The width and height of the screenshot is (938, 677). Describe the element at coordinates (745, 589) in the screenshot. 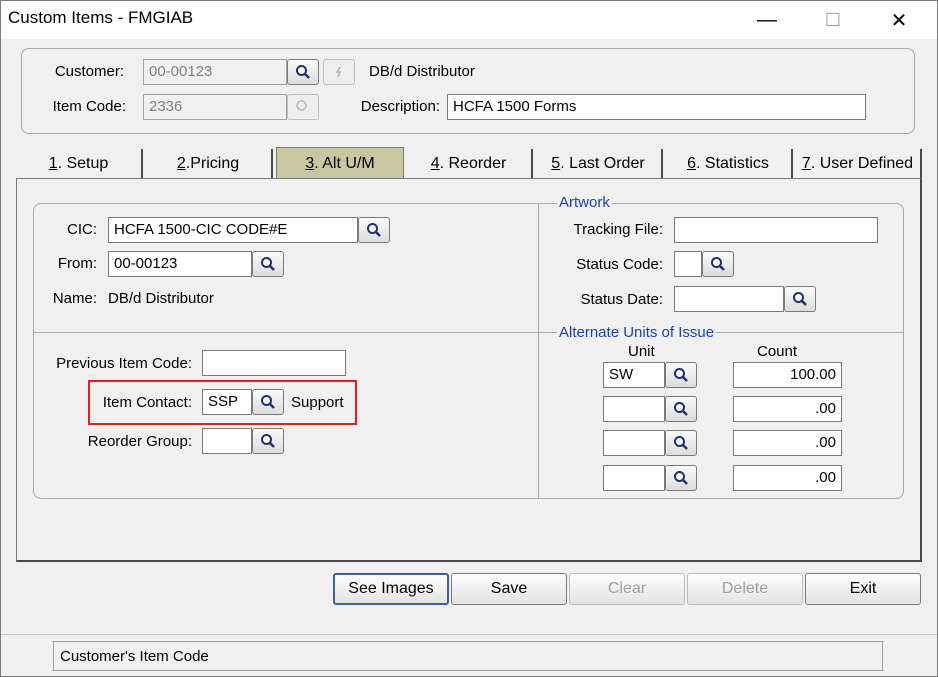

I see `delete-button: Delete` at that location.